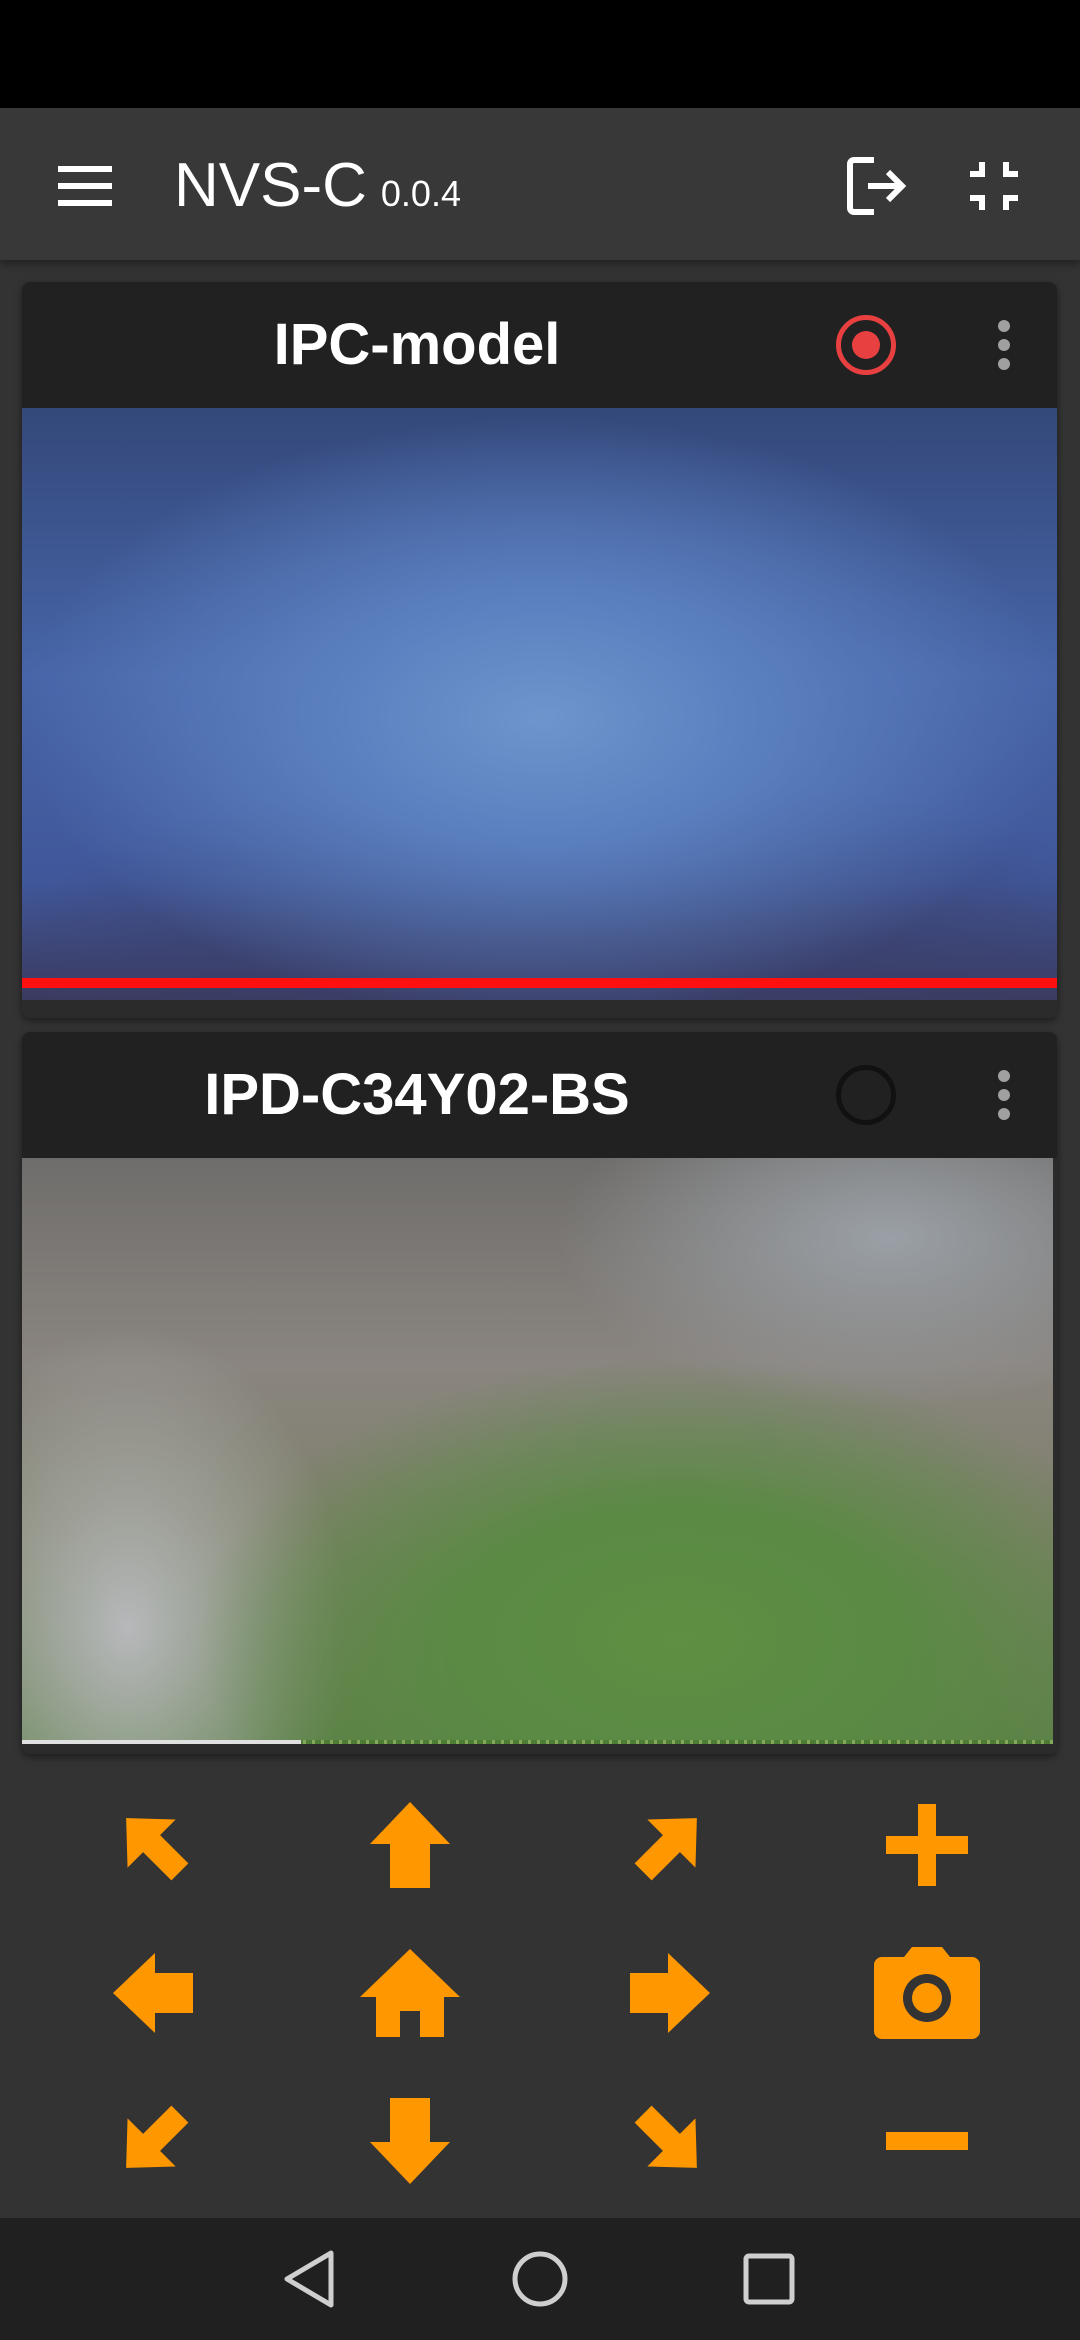 Image resolution: width=1080 pixels, height=2340 pixels. I want to click on collapse-button, so click(994, 186).